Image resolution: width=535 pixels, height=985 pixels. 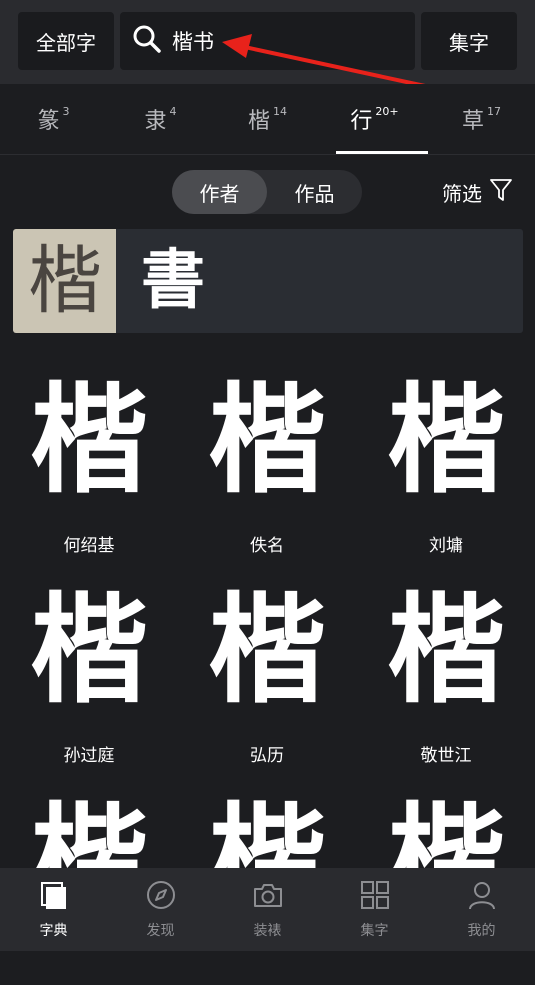 I want to click on calligraphy-card: 楷 何绍基, so click(x=89, y=460).